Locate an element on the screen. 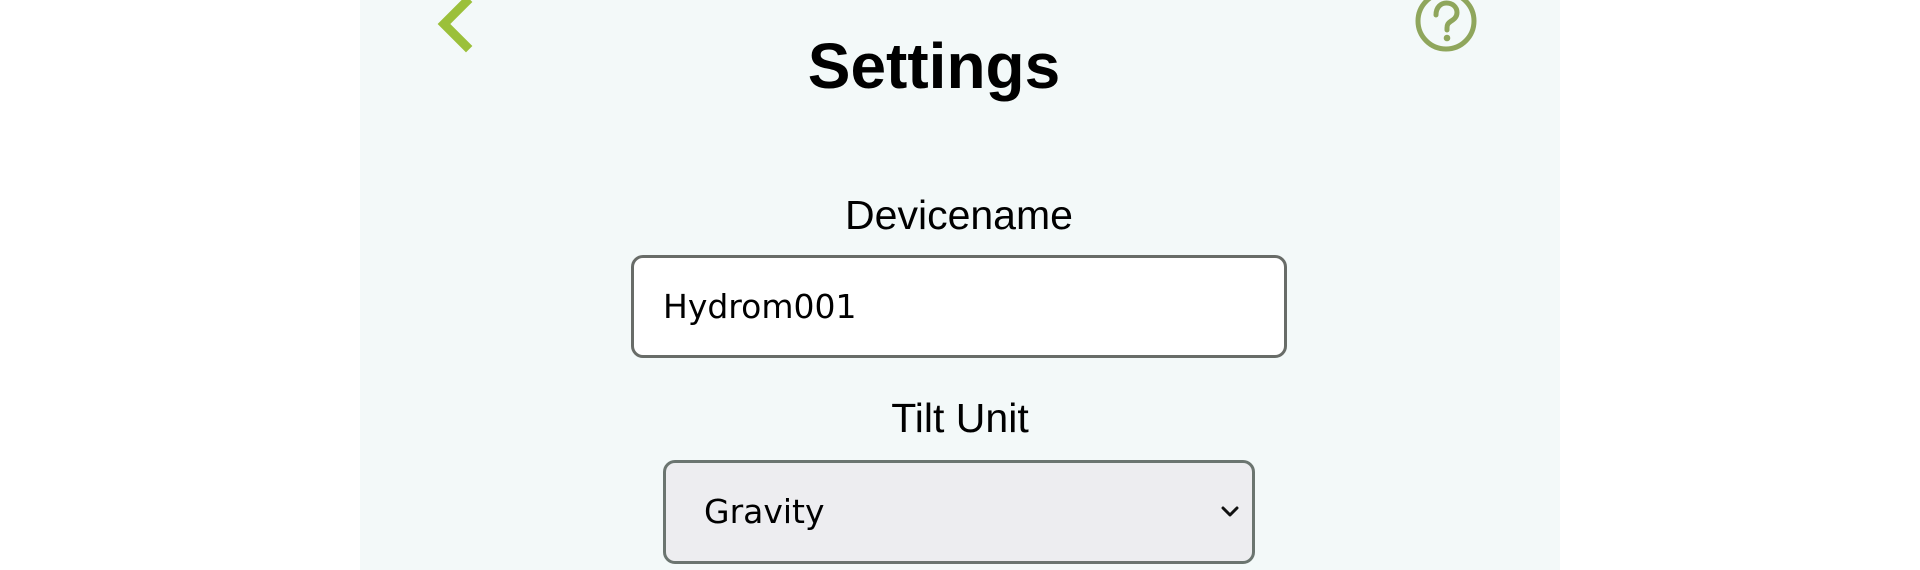 The height and width of the screenshot is (570, 1920). chevron-down-icon is located at coordinates (1230, 511).